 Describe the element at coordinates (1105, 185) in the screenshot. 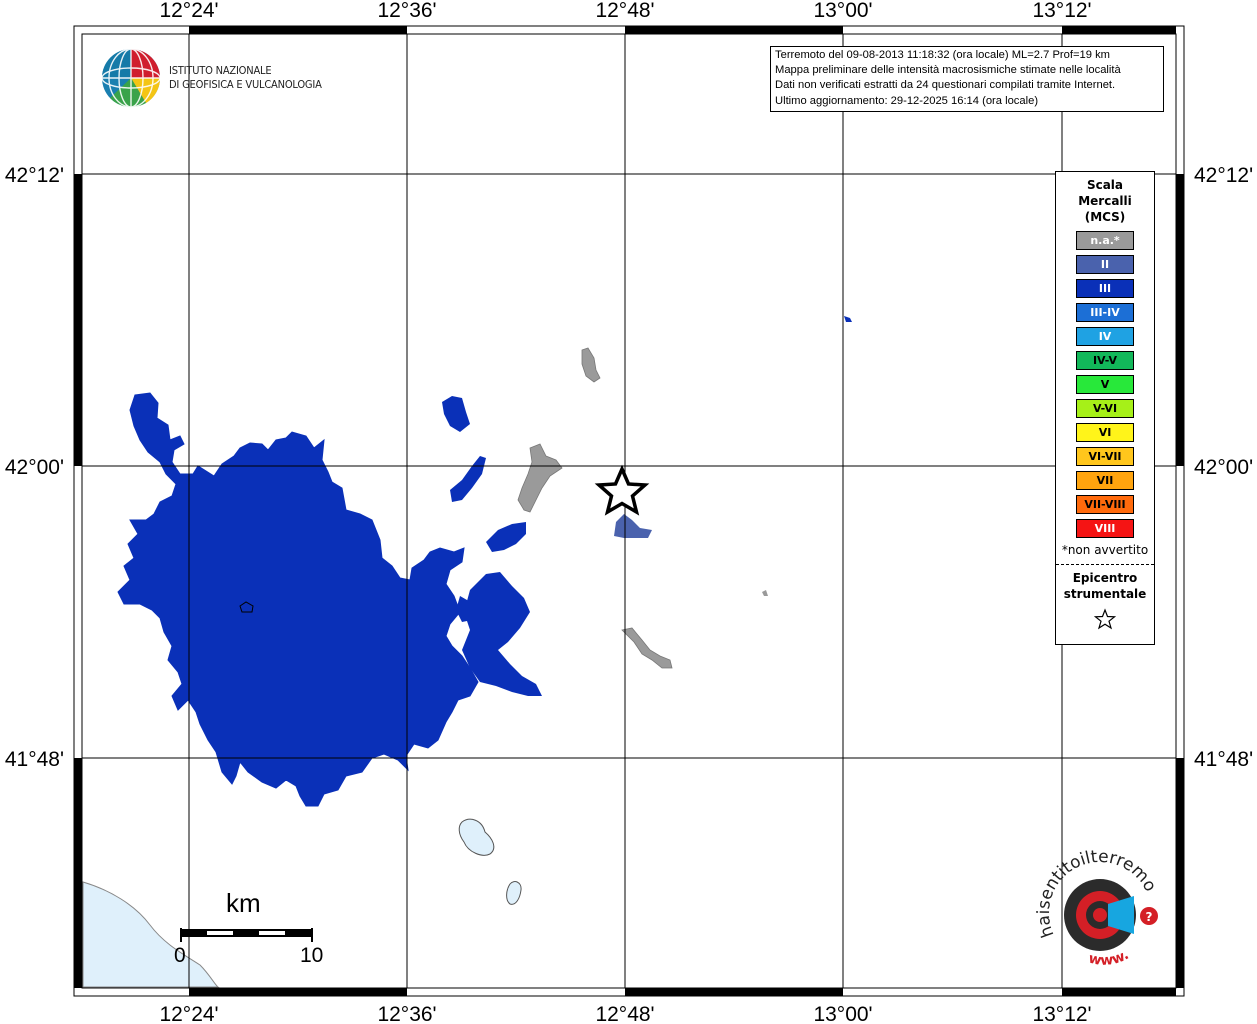

I see `legend-title-line-1: Scala` at that location.